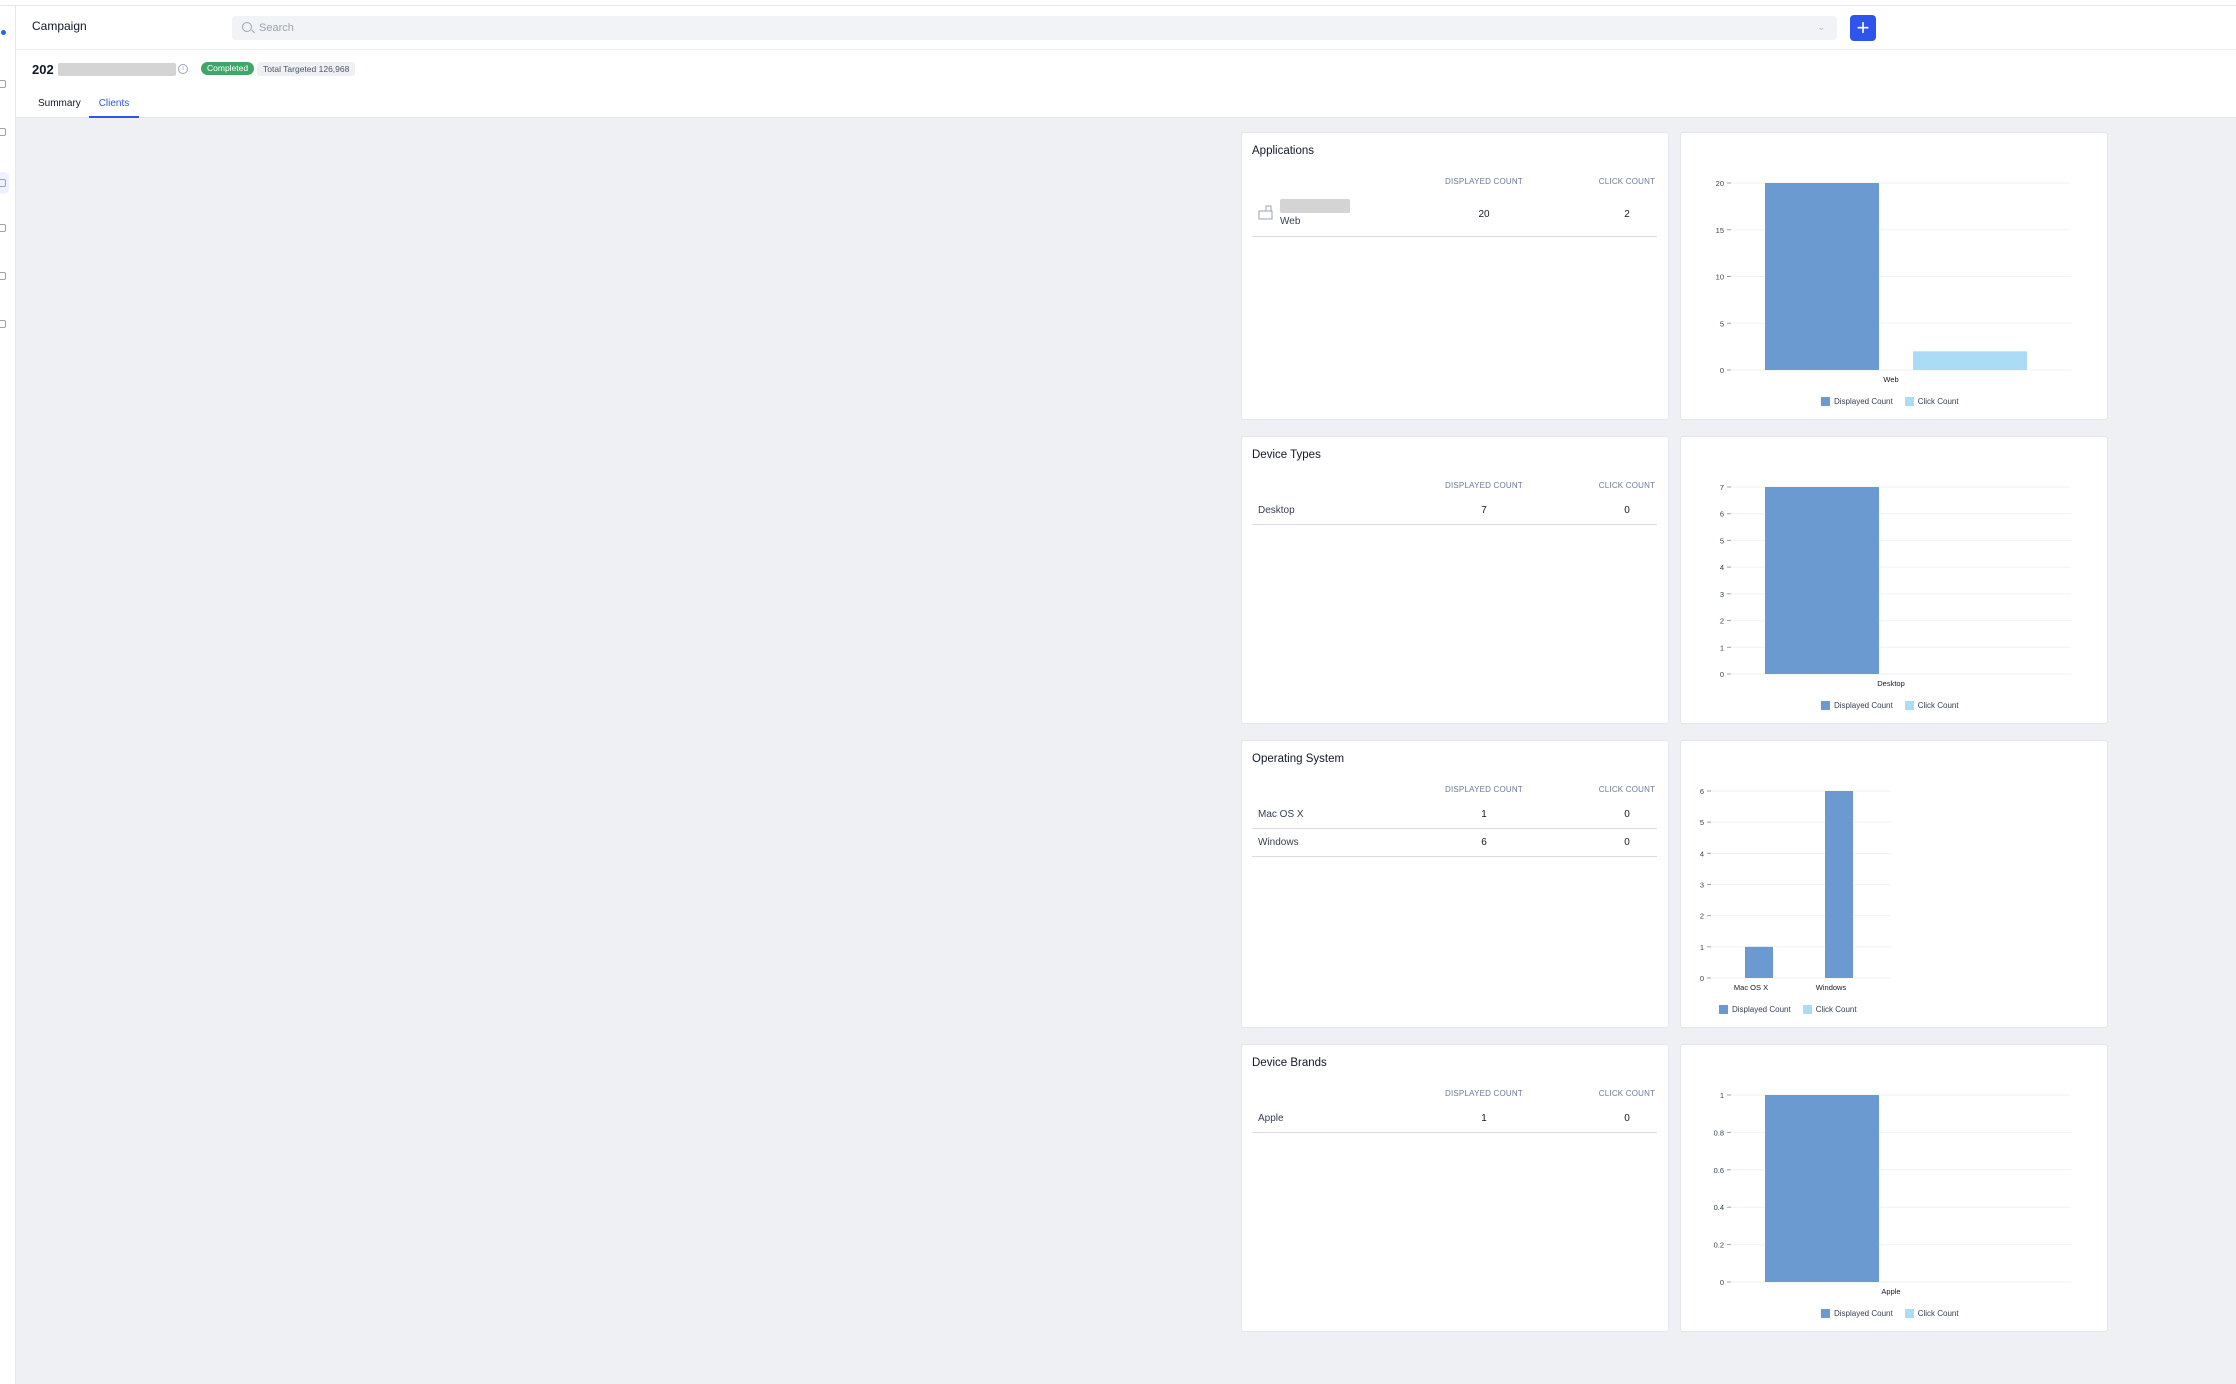 The width and height of the screenshot is (2236, 1384). What do you see at coordinates (1454, 816) in the screenshot?
I see `table-row: Mac OS X 1 0` at bounding box center [1454, 816].